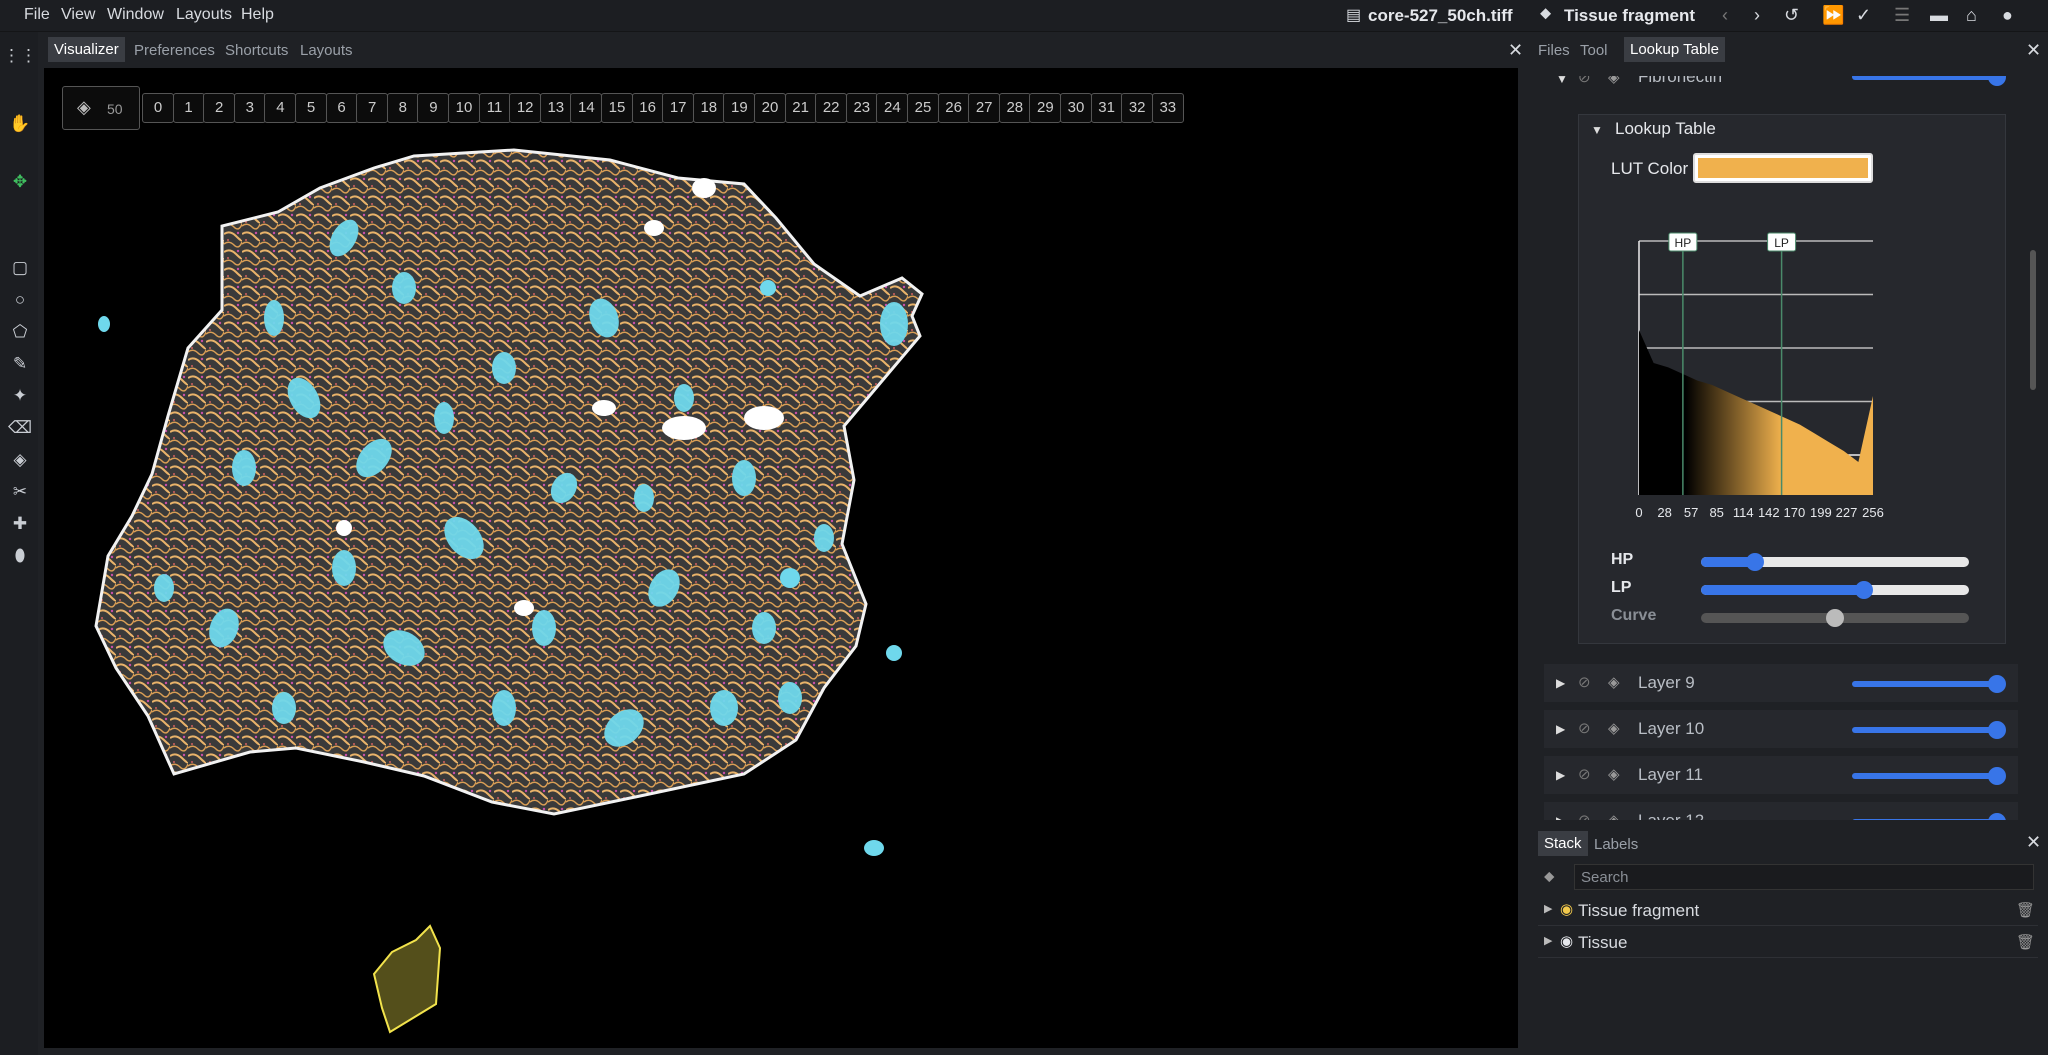 The height and width of the screenshot is (1055, 2048). I want to click on channel-button: 5, so click(311, 108).